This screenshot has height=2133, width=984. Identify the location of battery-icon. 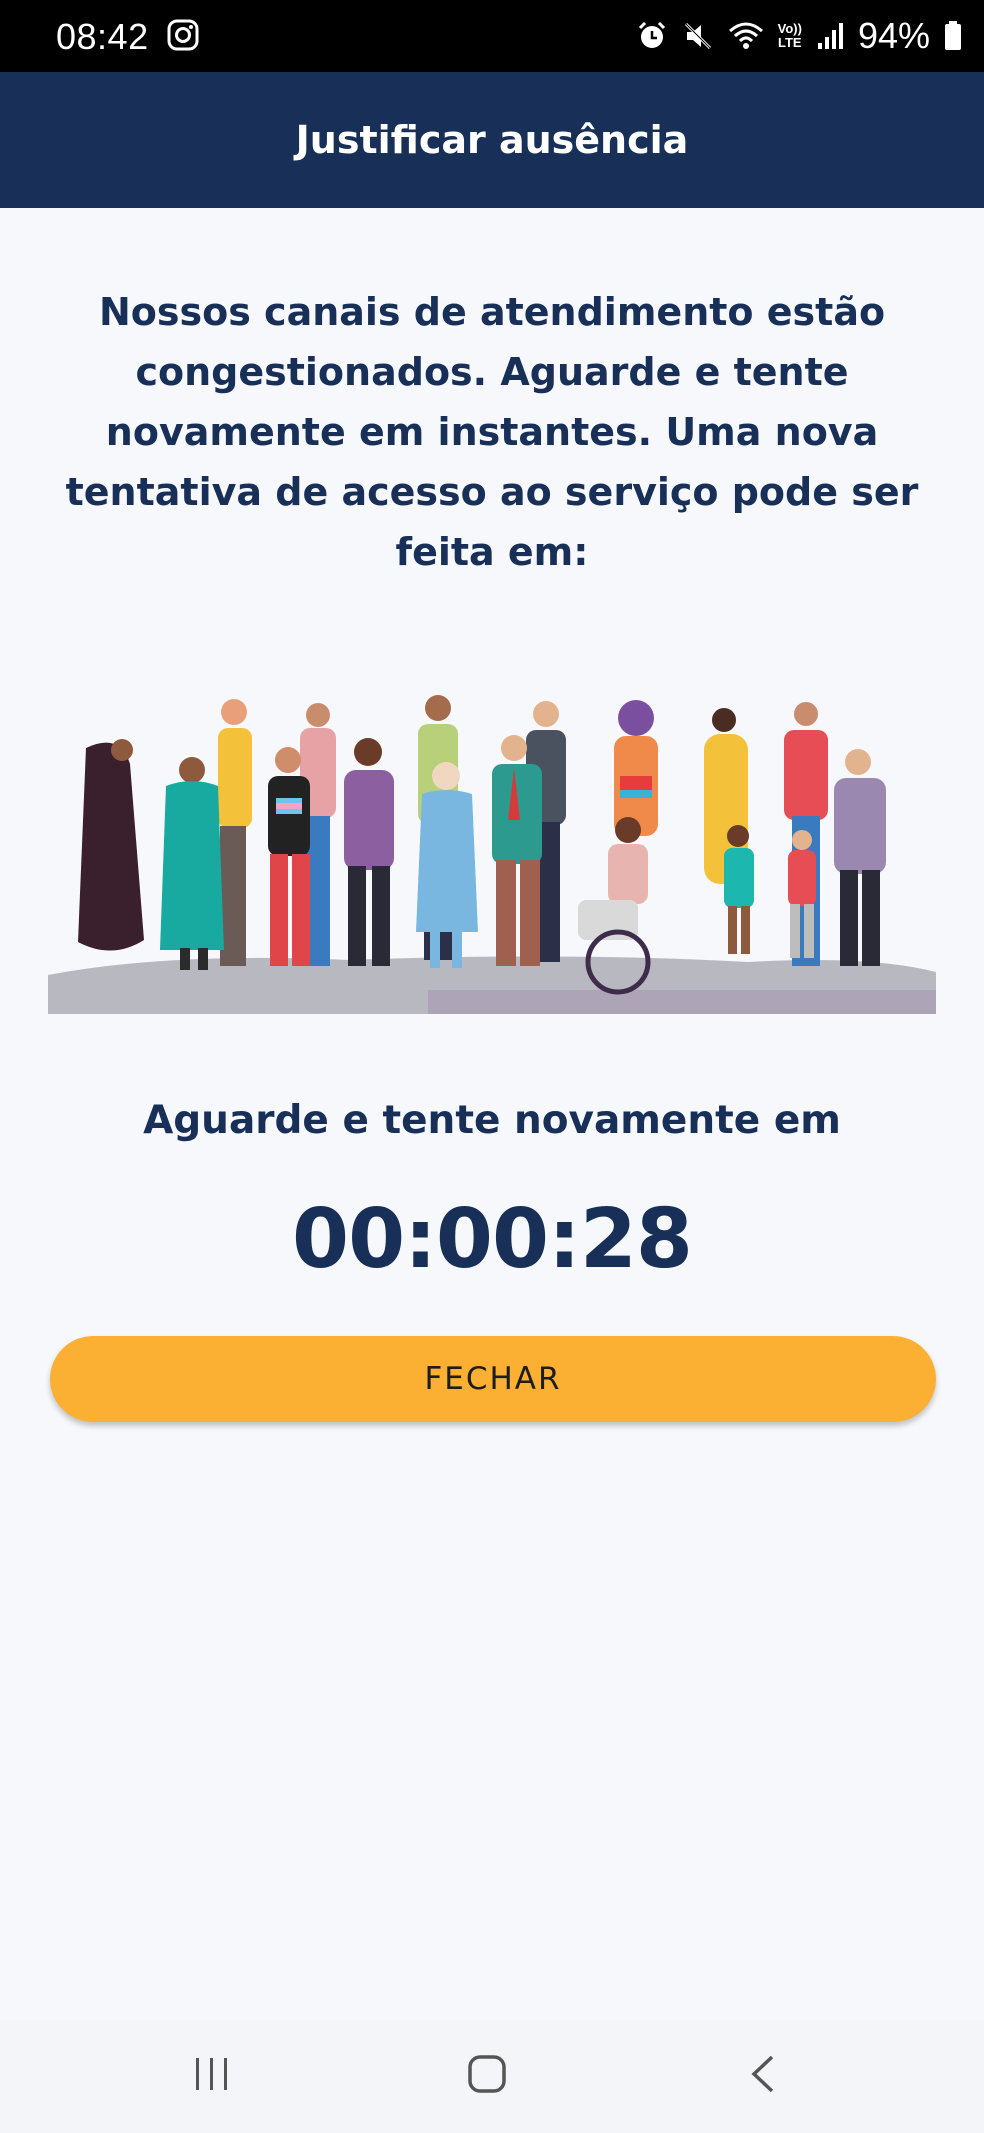
(953, 36).